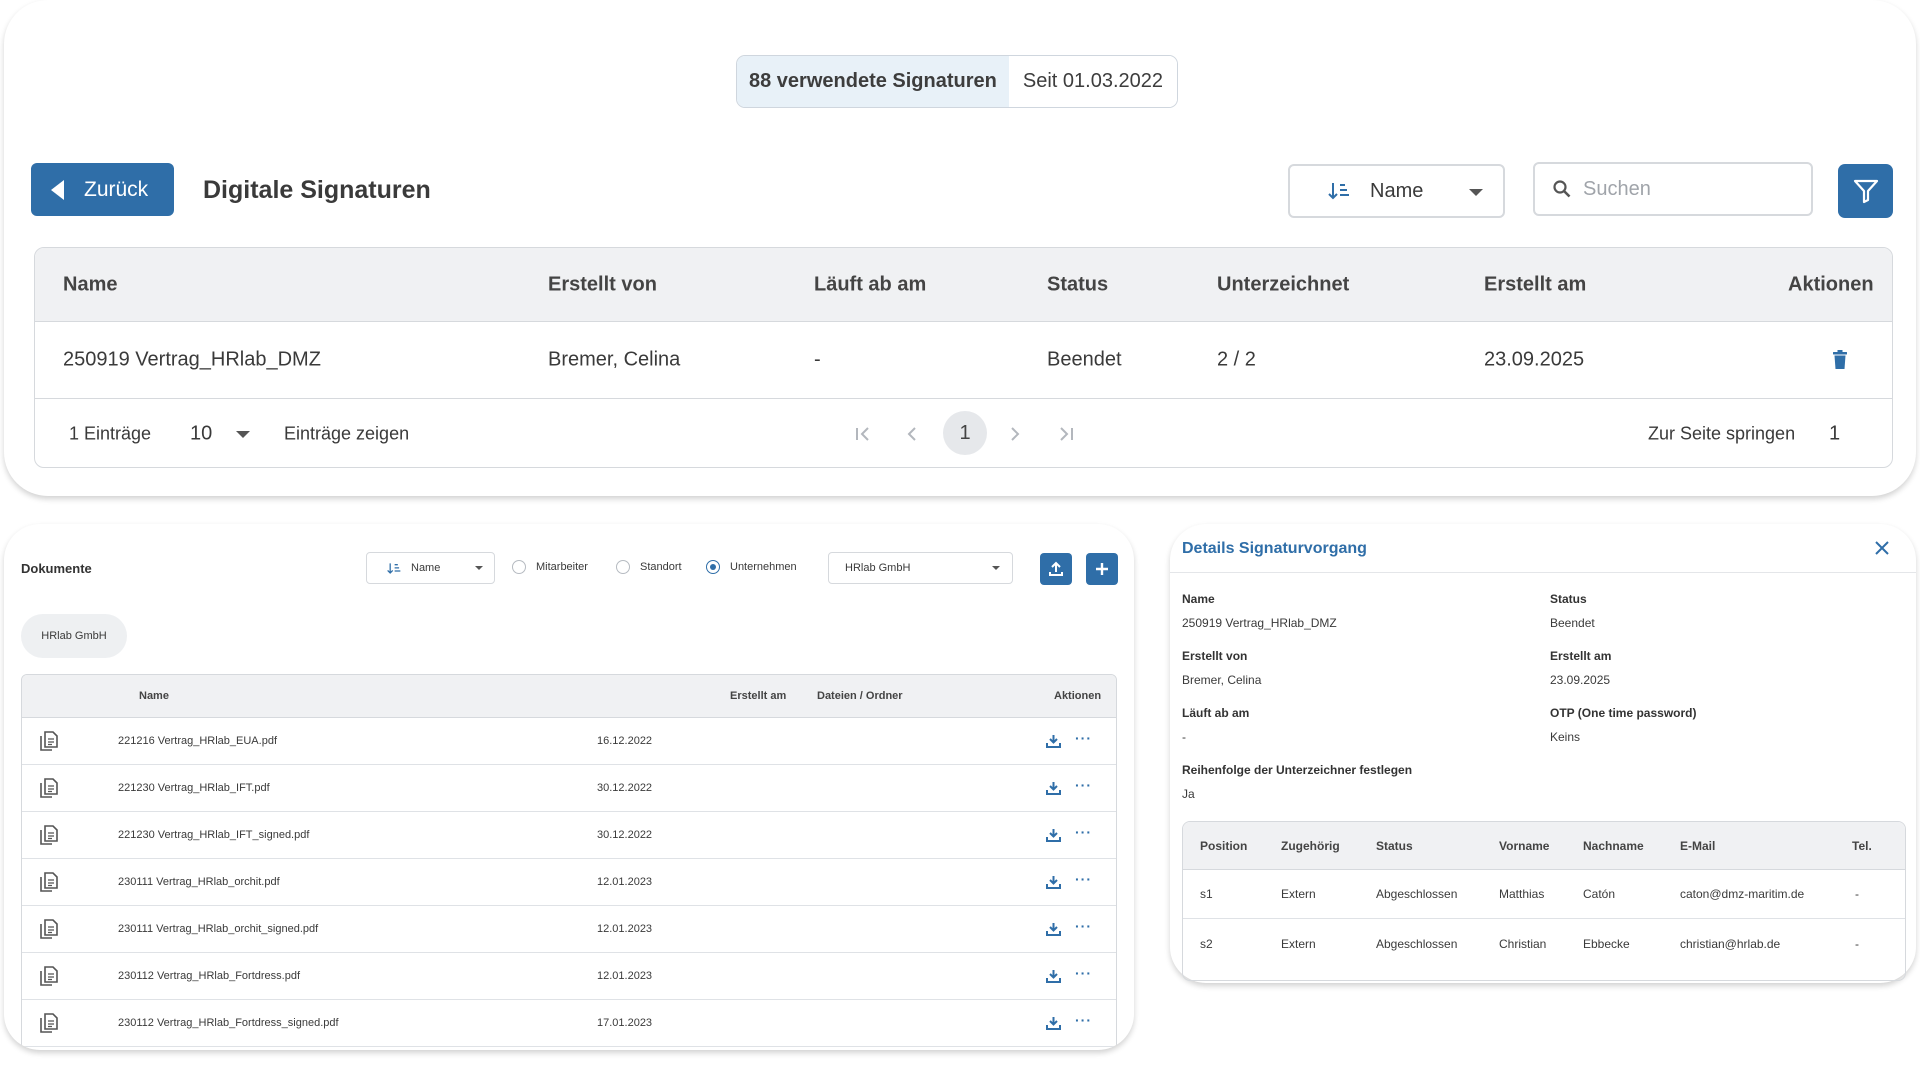 The image size is (1920, 1078). What do you see at coordinates (649, 567) in the screenshot?
I see `radio-standort: Standort` at bounding box center [649, 567].